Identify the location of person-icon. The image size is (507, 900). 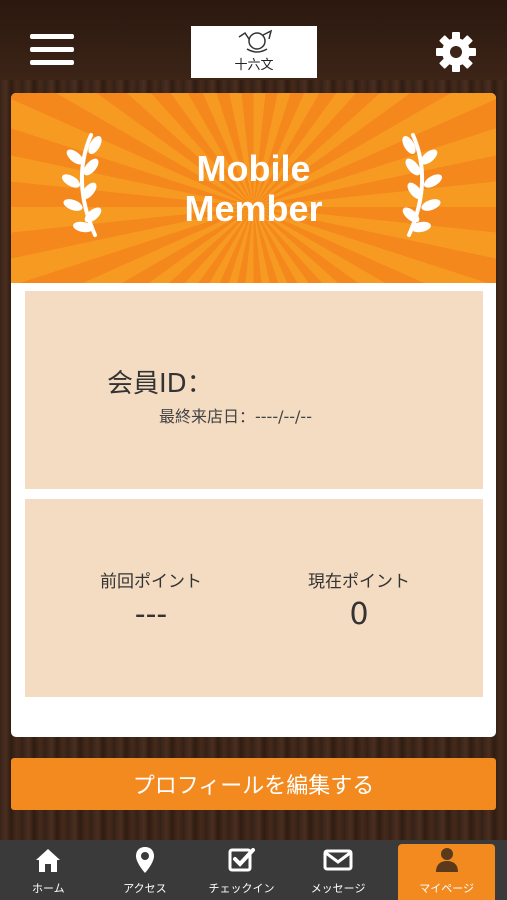
(446, 860).